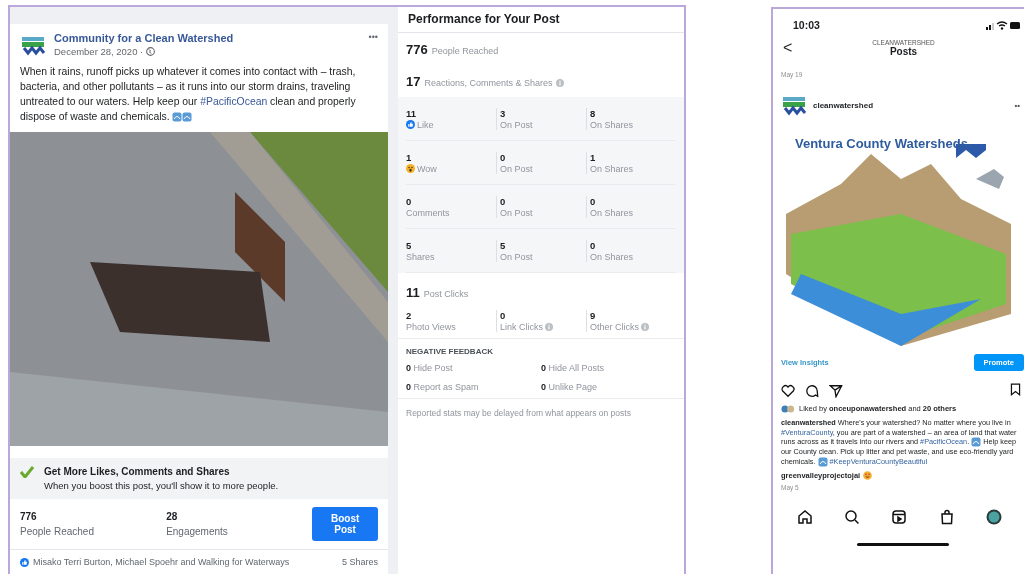 The image size is (1024, 574). I want to click on post-date: December 28, 2020 ·, so click(99, 51).